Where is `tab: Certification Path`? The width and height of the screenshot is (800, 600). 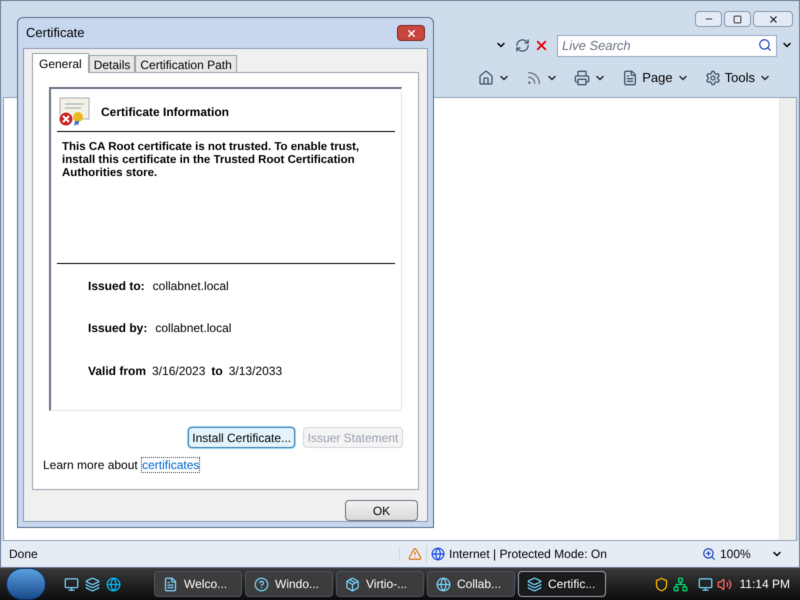 tab: Certification Path is located at coordinates (186, 63).